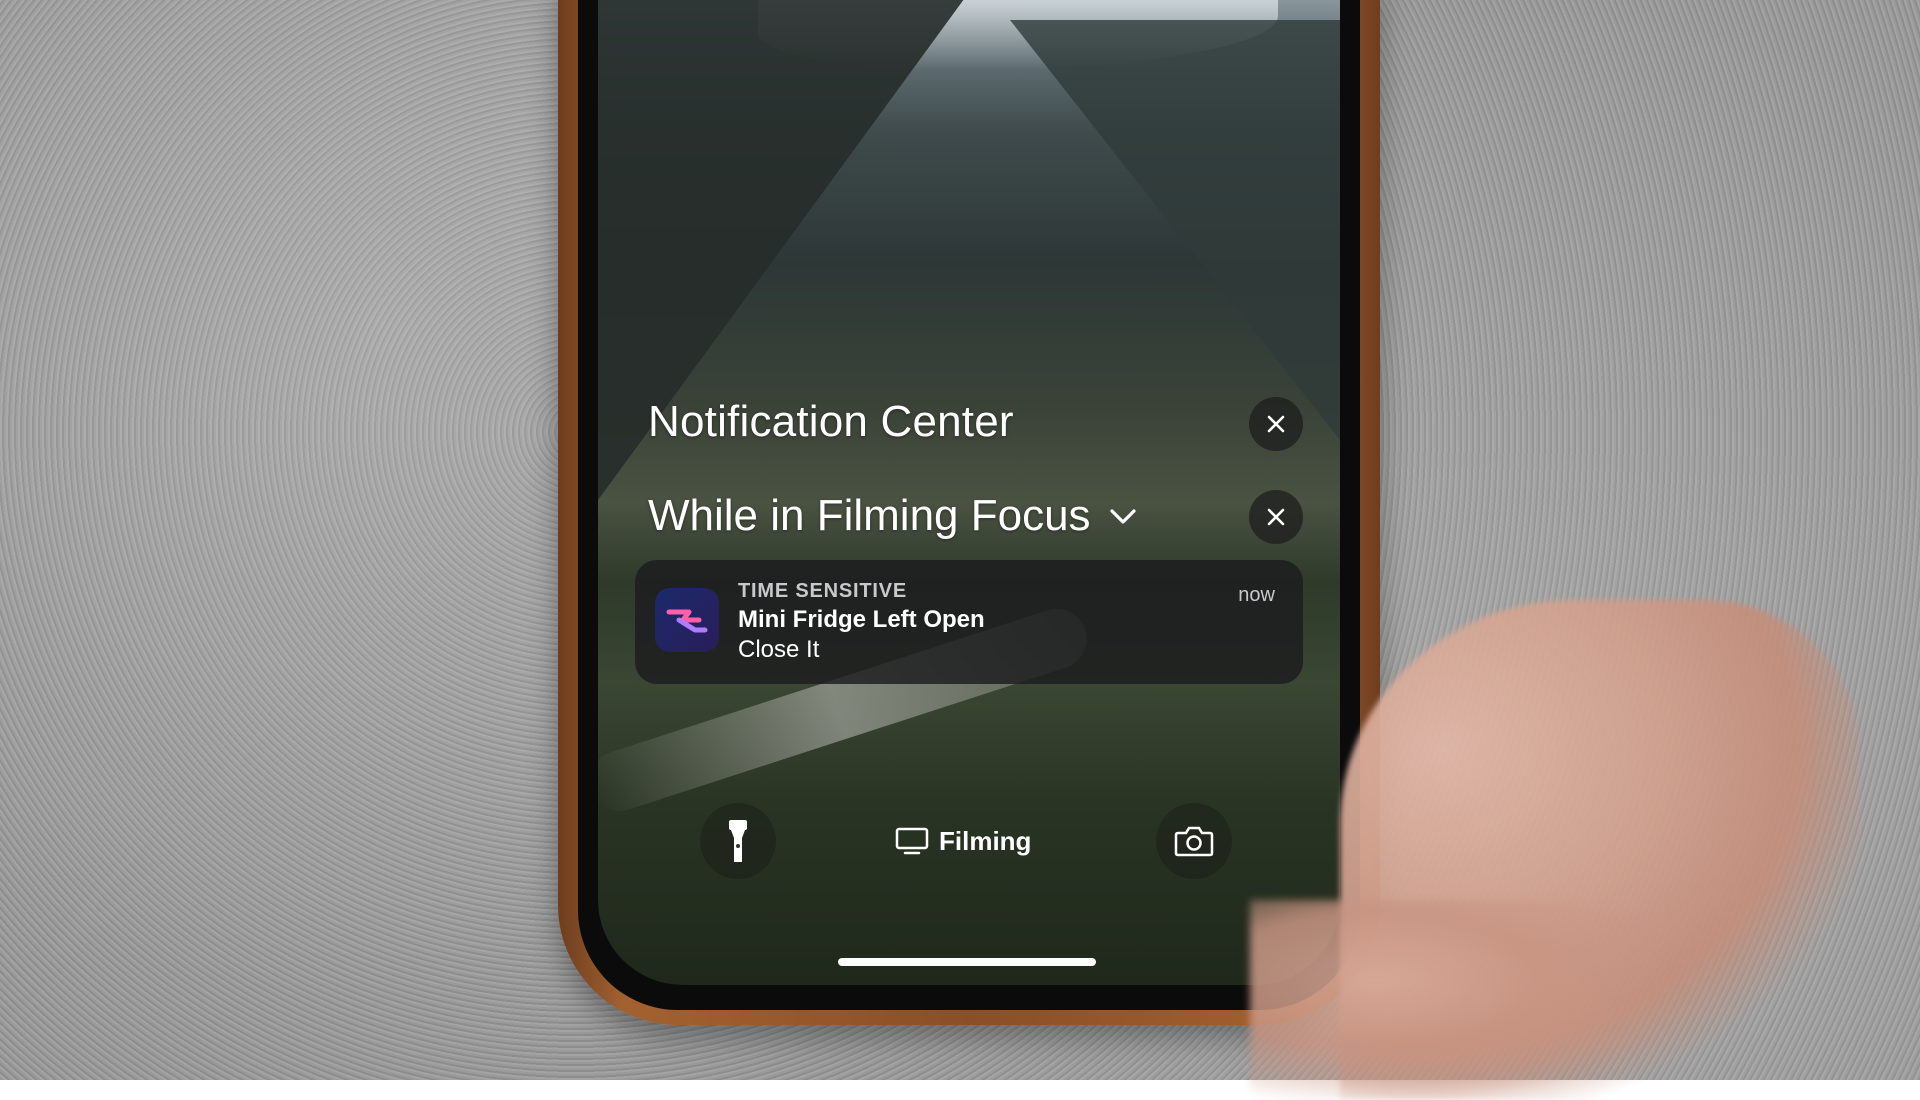 The width and height of the screenshot is (1920, 1100). I want to click on flashlight-icon, so click(738, 841).